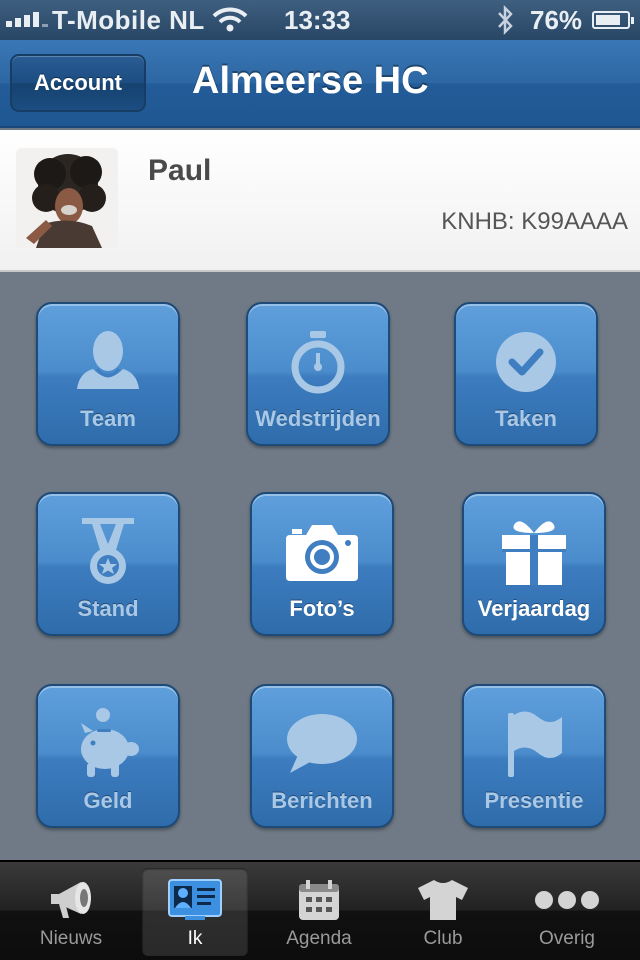 This screenshot has height=960, width=640. What do you see at coordinates (320, 201) in the screenshot?
I see `profile-header: Paul KNHB: K99AAAA` at bounding box center [320, 201].